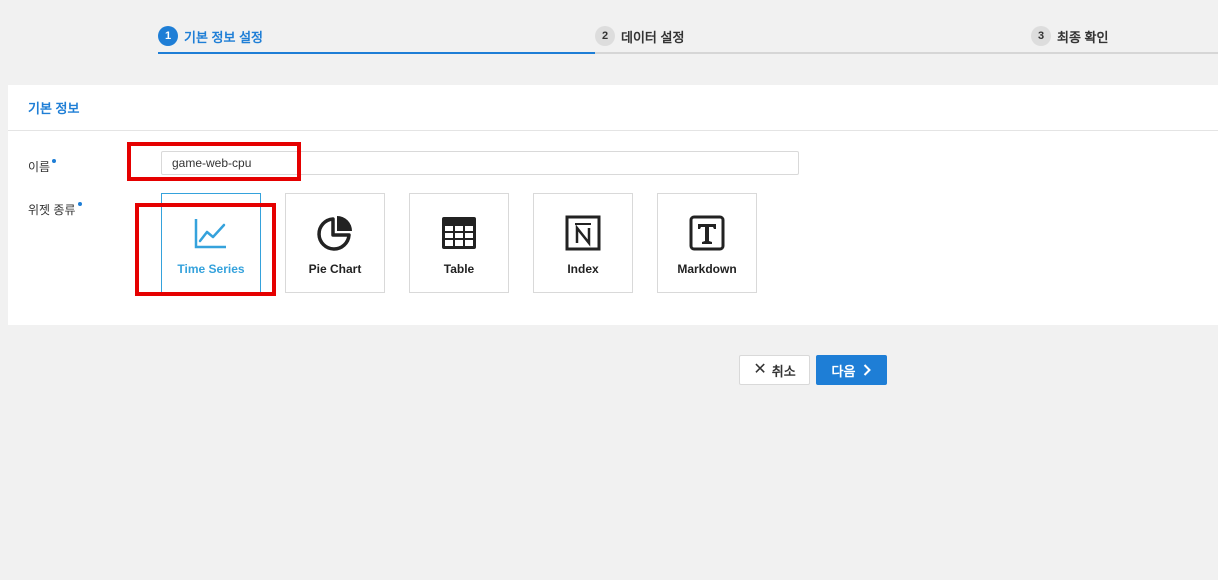 This screenshot has height=580, width=1218. Describe the element at coordinates (605, 36) in the screenshot. I see `step-number: 2` at that location.